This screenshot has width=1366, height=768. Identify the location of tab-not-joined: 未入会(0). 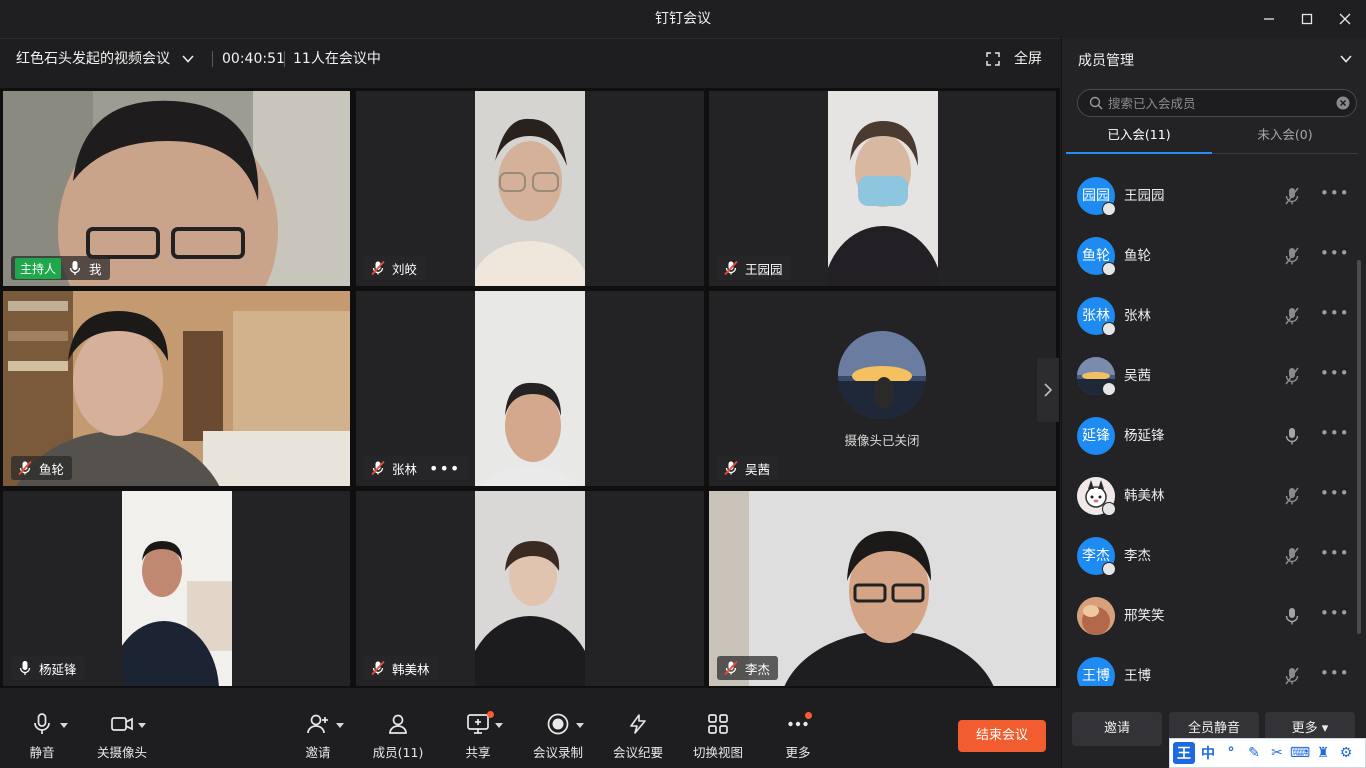
(1285, 139).